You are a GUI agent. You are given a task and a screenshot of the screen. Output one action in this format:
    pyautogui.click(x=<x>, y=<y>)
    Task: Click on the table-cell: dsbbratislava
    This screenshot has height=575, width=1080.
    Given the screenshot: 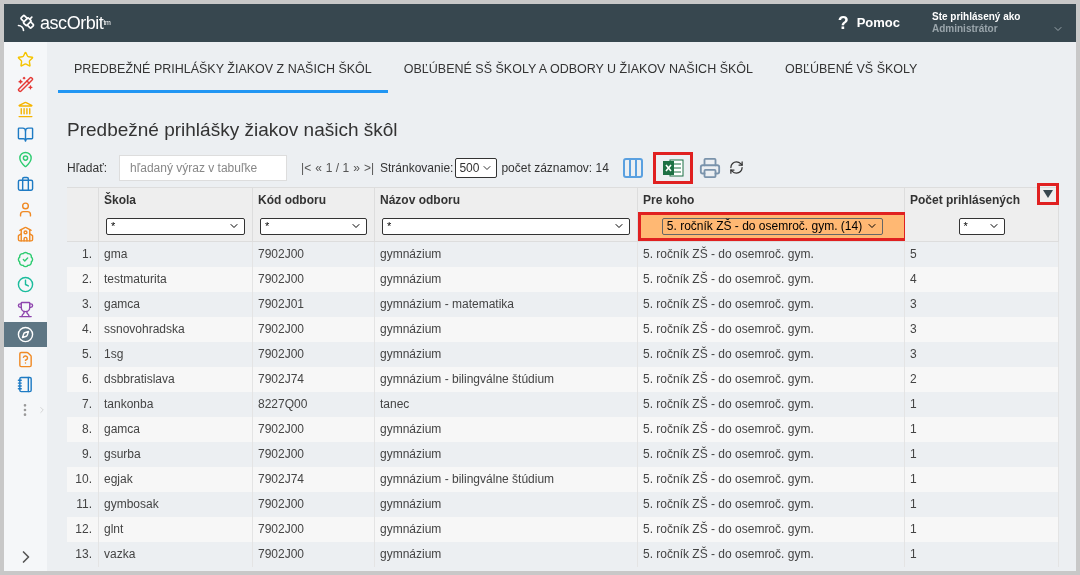 What is the action you would take?
    pyautogui.click(x=176, y=379)
    